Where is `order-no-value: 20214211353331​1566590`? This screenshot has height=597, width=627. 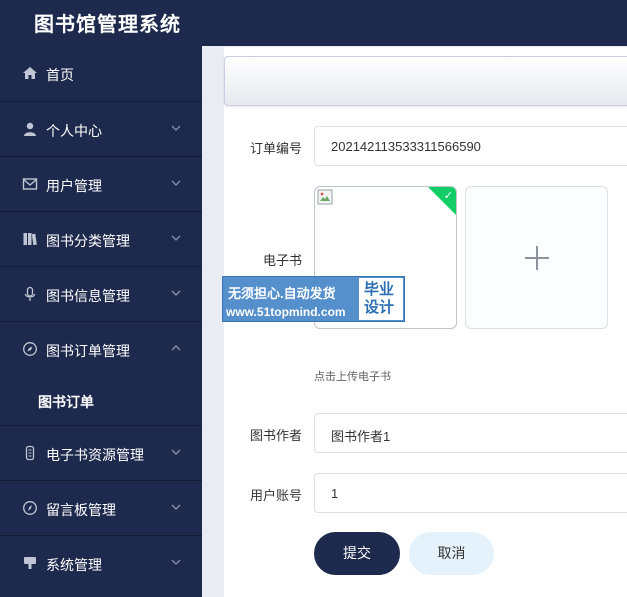 order-no-value: 20214211353331​1566590 is located at coordinates (406, 146).